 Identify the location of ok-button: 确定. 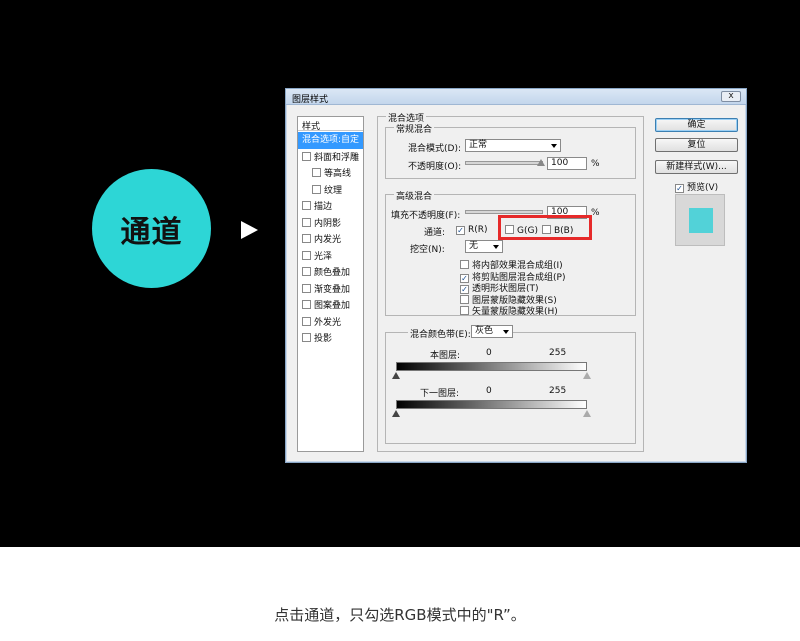
(696, 125).